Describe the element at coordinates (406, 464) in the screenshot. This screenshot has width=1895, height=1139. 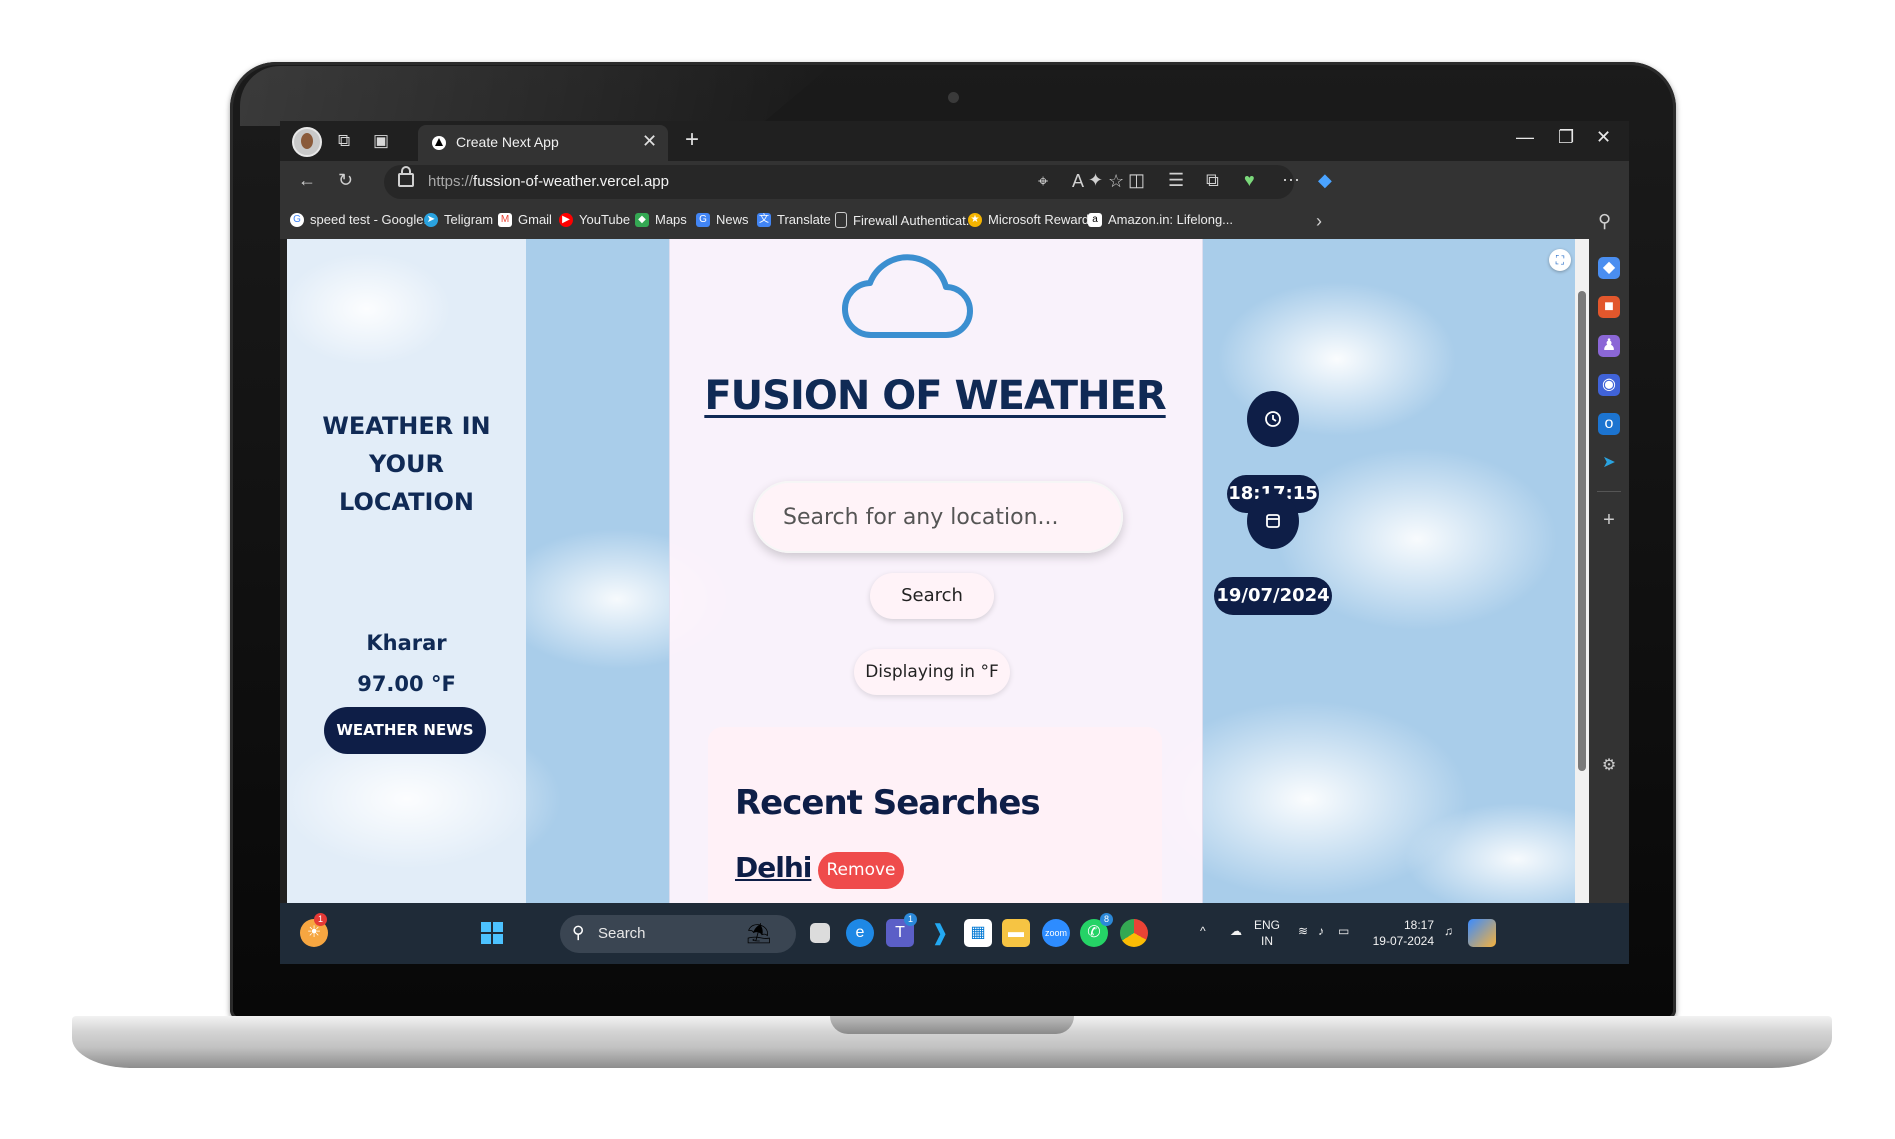
I see `location-heading: WEATHER IN YOUR LOCATION` at that location.